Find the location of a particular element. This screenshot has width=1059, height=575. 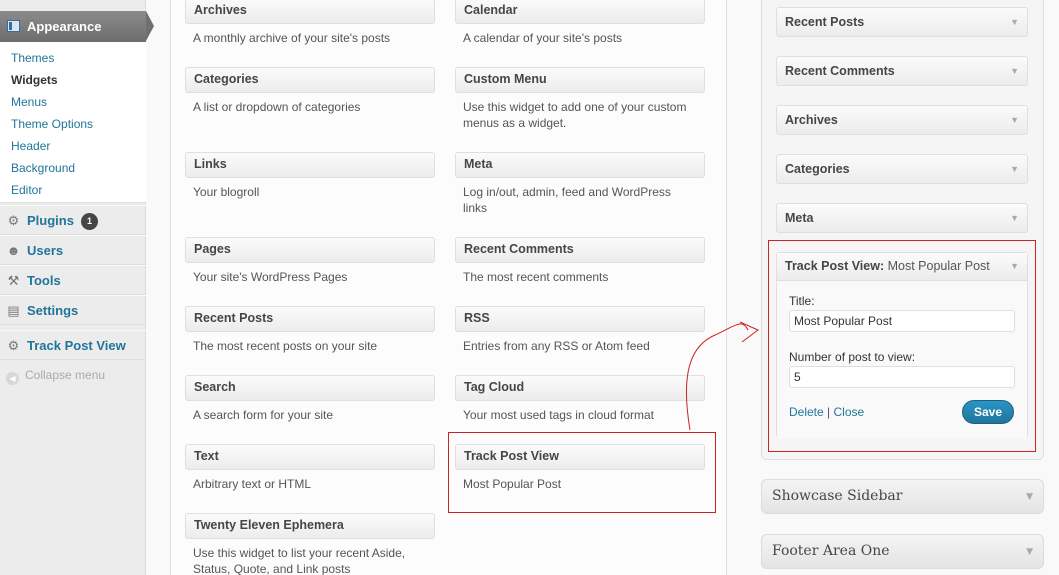

submenu-background: Background is located at coordinates (43, 168).